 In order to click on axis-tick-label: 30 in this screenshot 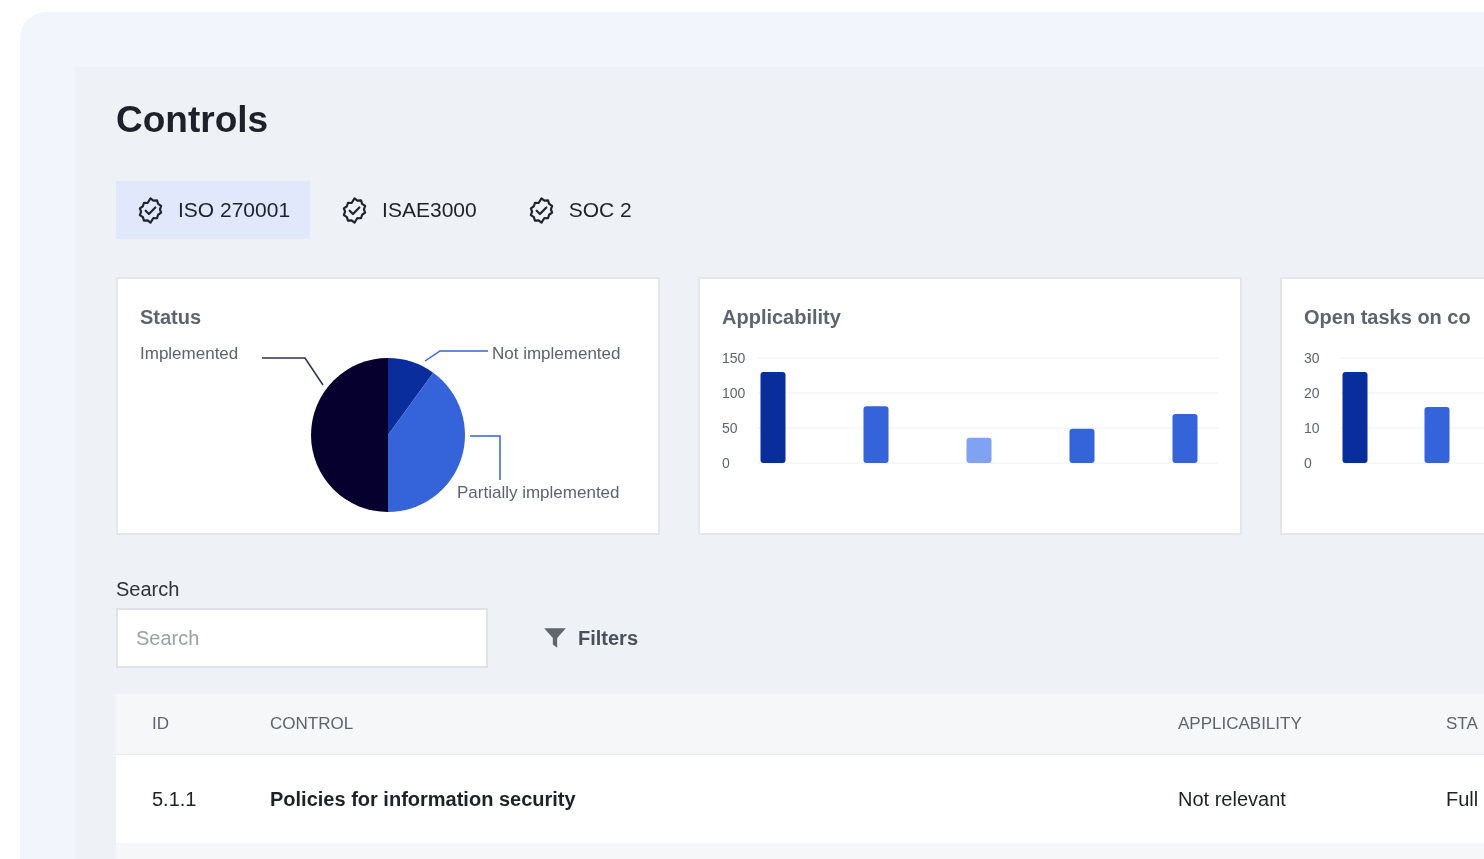, I will do `click(1312, 358)`.